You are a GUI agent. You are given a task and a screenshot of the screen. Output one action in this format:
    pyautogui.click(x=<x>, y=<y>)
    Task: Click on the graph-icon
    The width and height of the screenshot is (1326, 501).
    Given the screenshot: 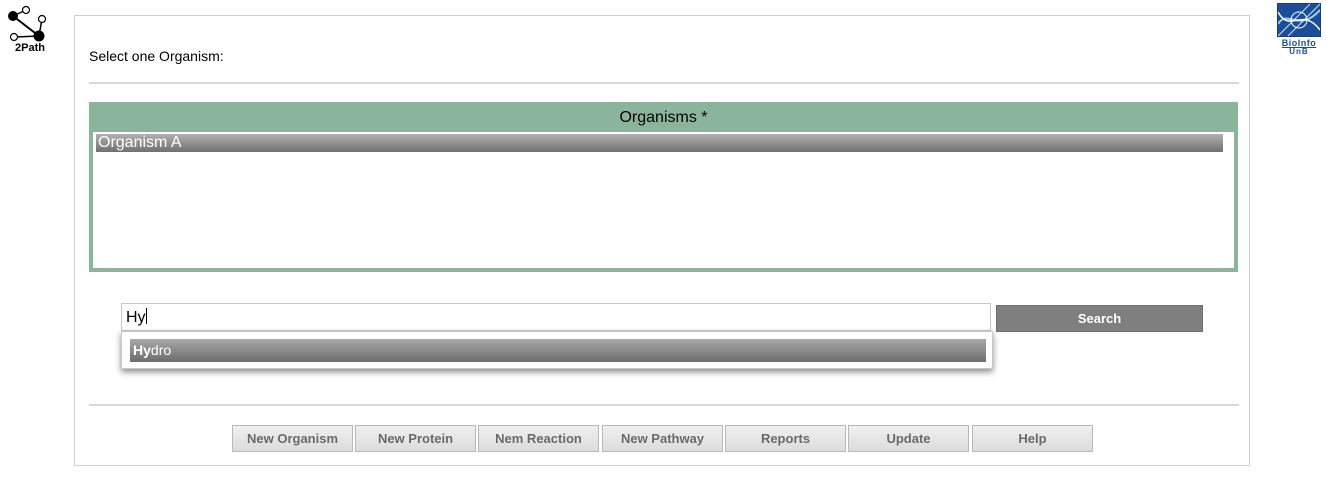 What is the action you would take?
    pyautogui.click(x=27, y=23)
    